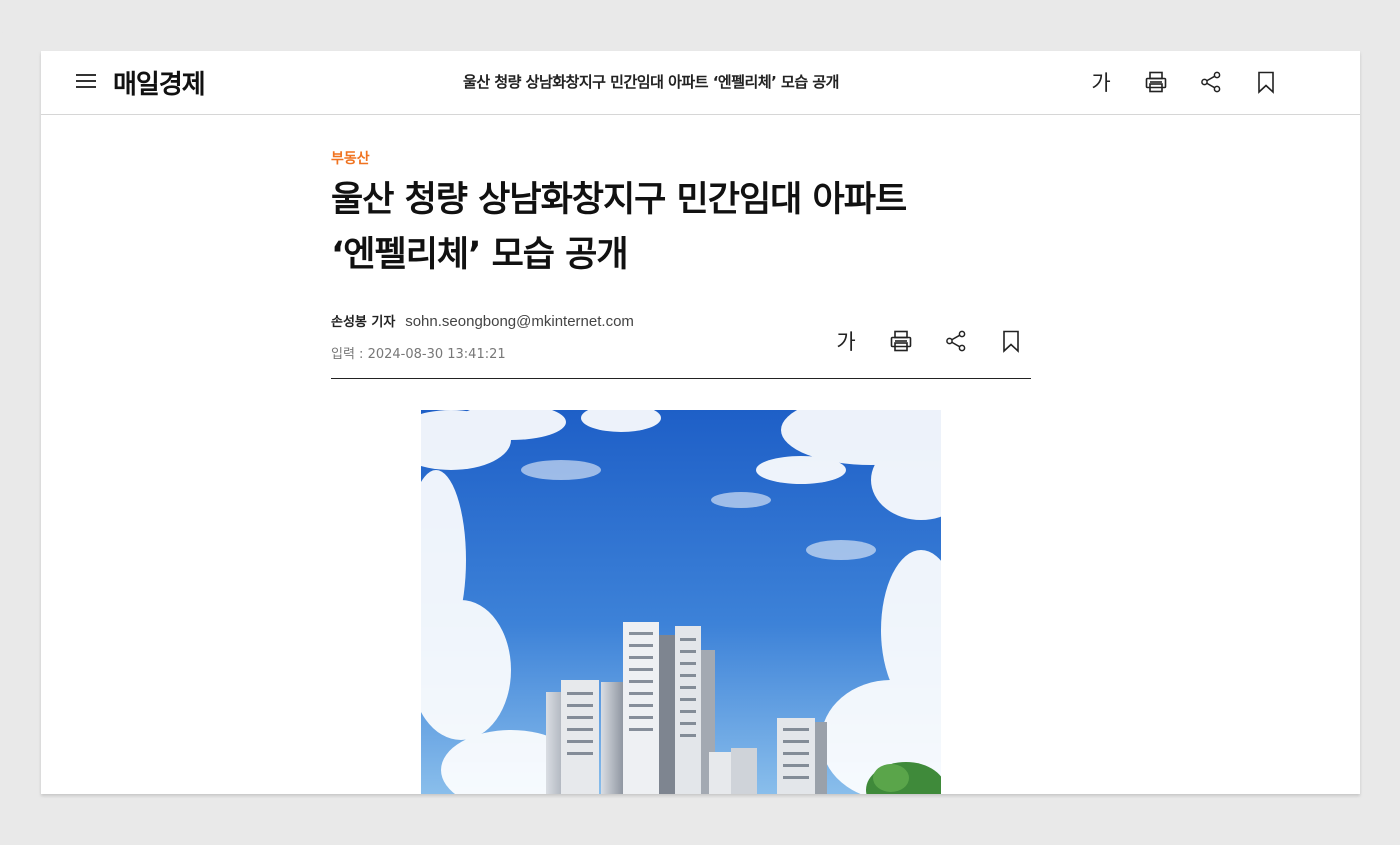  What do you see at coordinates (928, 341) in the screenshot?
I see `article-toolbar: 가` at bounding box center [928, 341].